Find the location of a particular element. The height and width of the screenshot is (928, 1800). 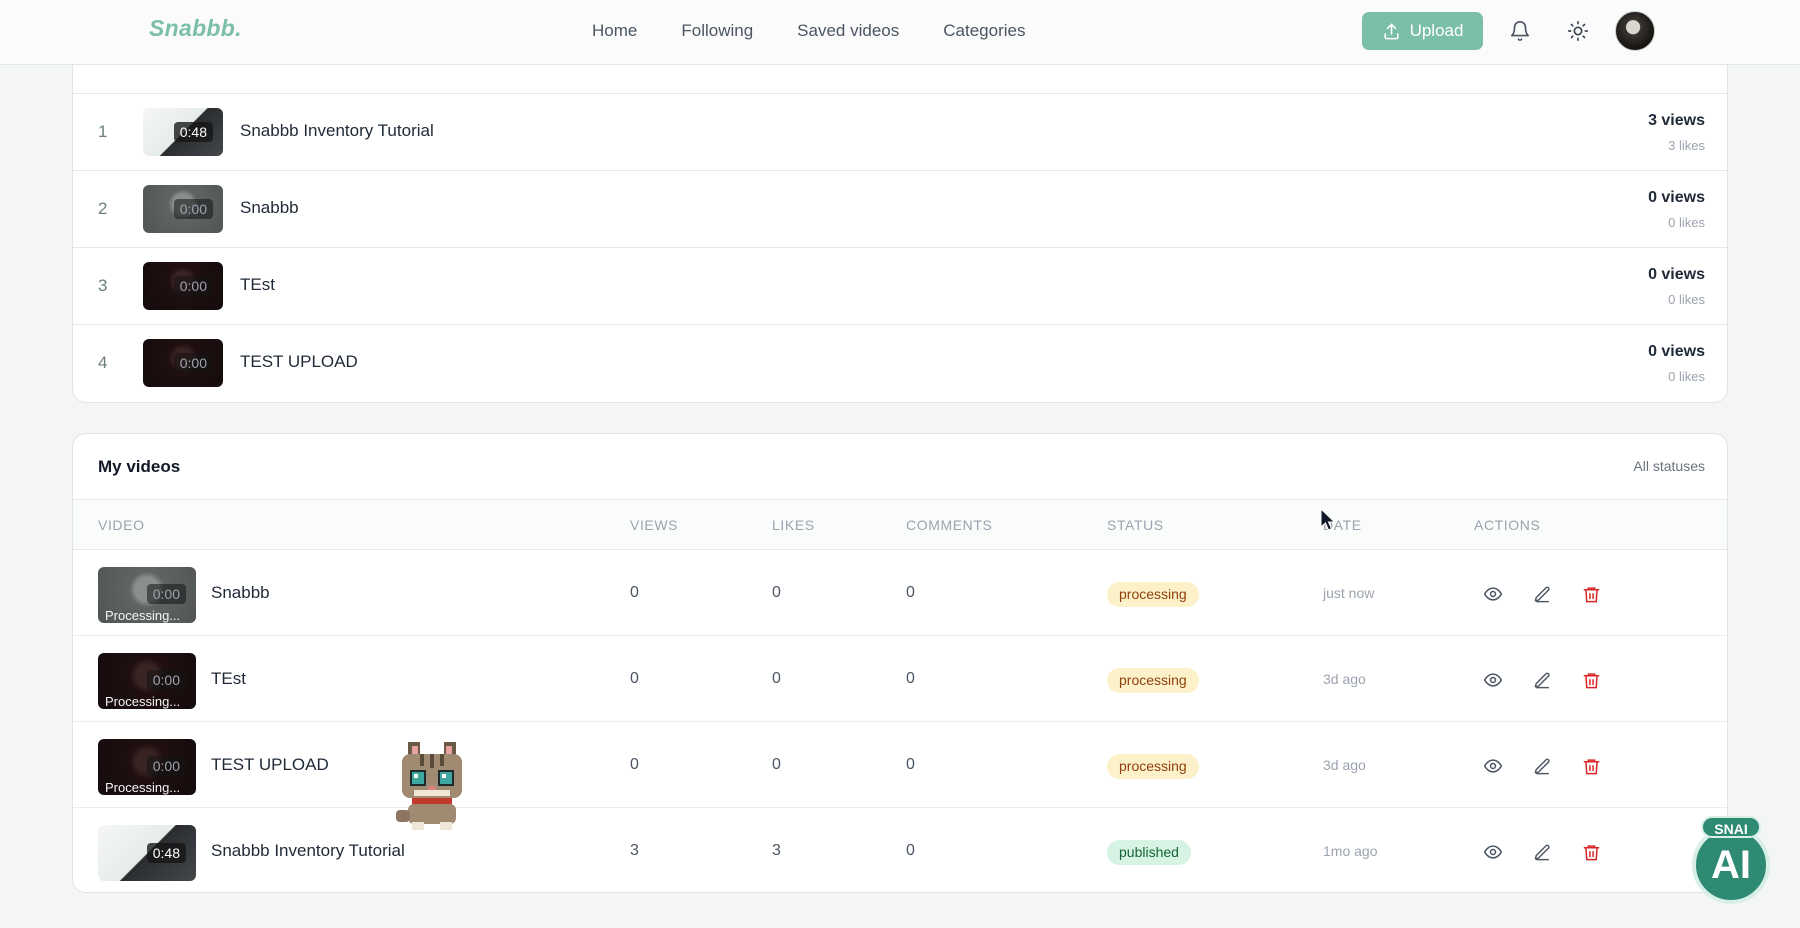

avatar is located at coordinates (1635, 31).